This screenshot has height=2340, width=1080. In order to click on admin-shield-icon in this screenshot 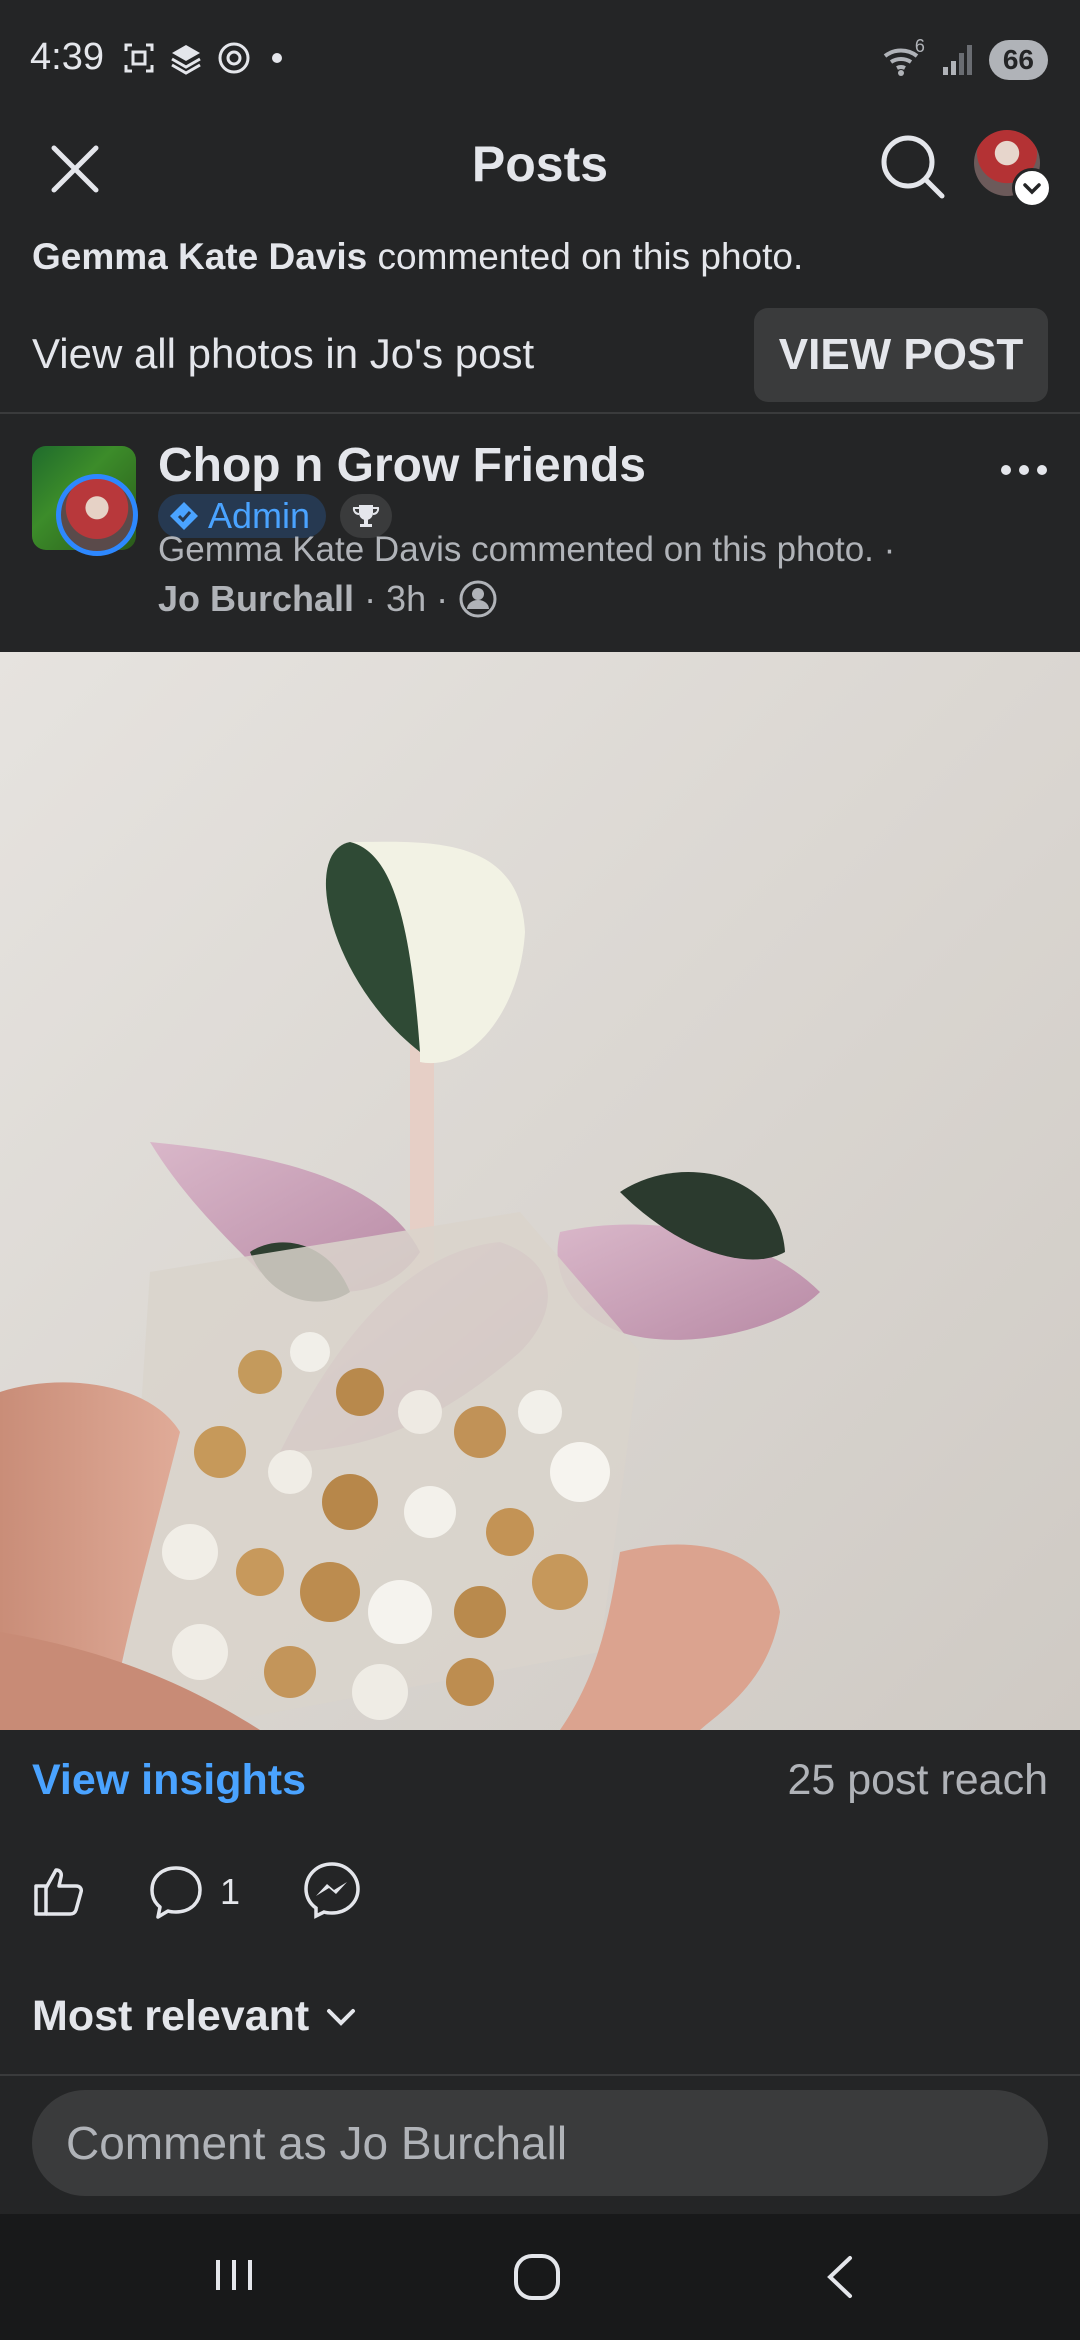, I will do `click(184, 516)`.